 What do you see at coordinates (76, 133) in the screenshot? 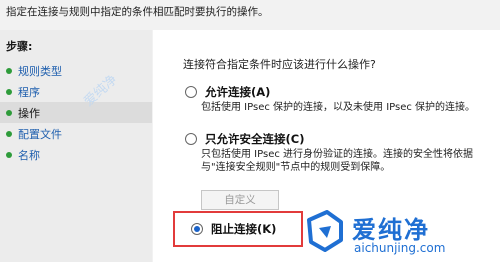
I see `step-profile: 配置文件` at bounding box center [76, 133].